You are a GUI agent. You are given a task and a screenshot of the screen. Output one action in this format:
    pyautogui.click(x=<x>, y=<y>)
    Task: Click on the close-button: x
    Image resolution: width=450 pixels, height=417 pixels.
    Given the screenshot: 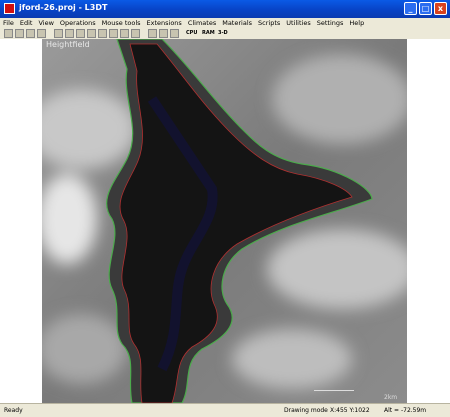 What is the action you would take?
    pyautogui.click(x=440, y=8)
    